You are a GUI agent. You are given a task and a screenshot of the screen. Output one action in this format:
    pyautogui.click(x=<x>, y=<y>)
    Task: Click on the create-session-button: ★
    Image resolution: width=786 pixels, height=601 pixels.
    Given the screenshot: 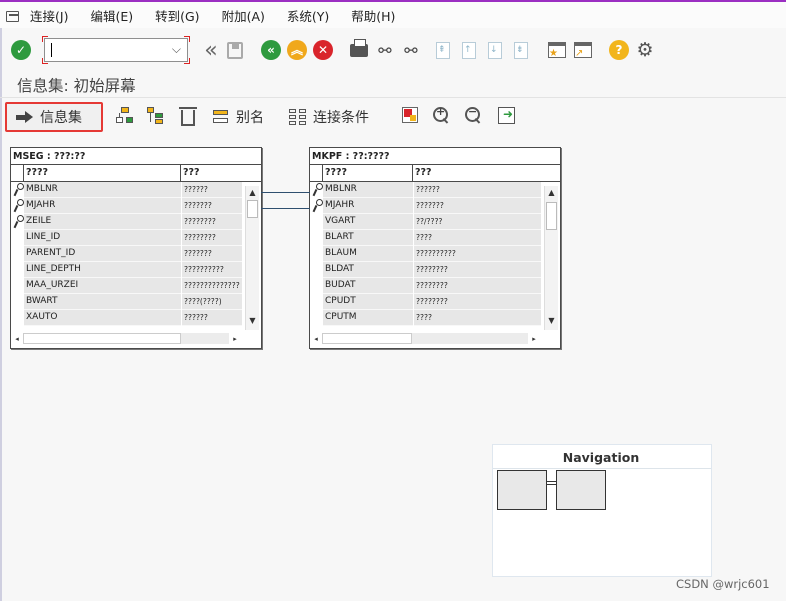 What is the action you would take?
    pyautogui.click(x=557, y=50)
    